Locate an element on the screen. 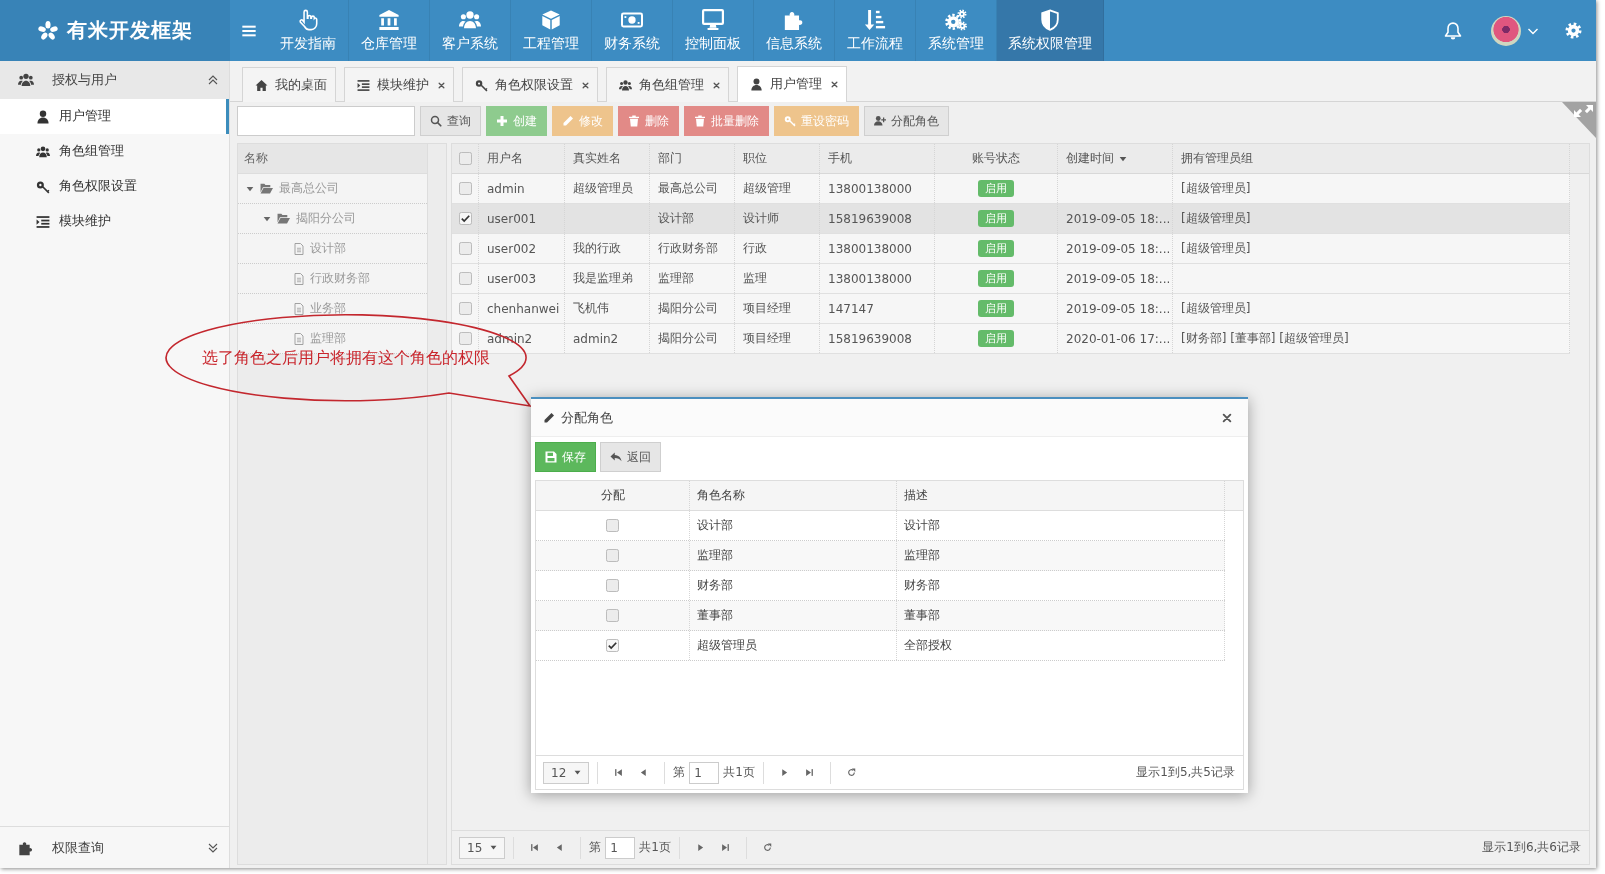 The width and height of the screenshot is (1605, 874). back-button: 返回 is located at coordinates (630, 457).